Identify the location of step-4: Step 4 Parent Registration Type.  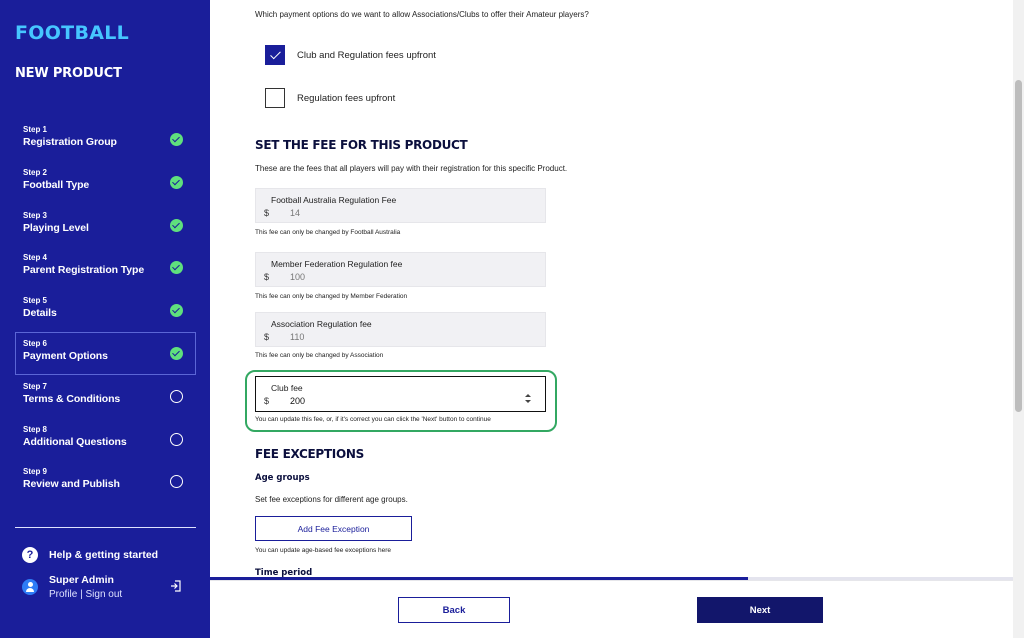
(105, 267).